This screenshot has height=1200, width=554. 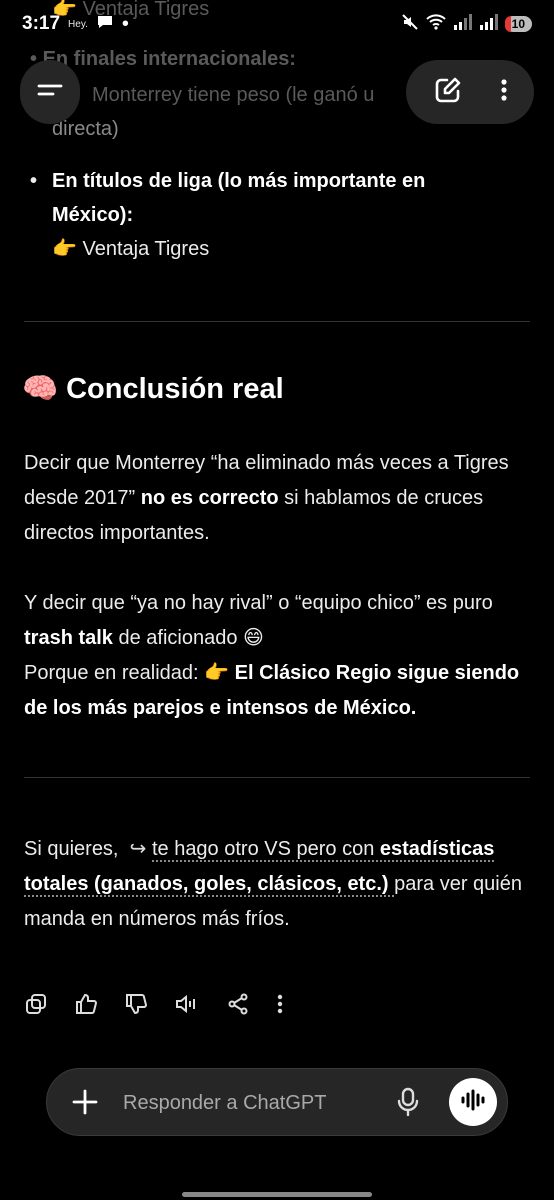 What do you see at coordinates (239, 181) in the screenshot?
I see `bullet-heading-1: En títulos de liga (lo más importante en` at bounding box center [239, 181].